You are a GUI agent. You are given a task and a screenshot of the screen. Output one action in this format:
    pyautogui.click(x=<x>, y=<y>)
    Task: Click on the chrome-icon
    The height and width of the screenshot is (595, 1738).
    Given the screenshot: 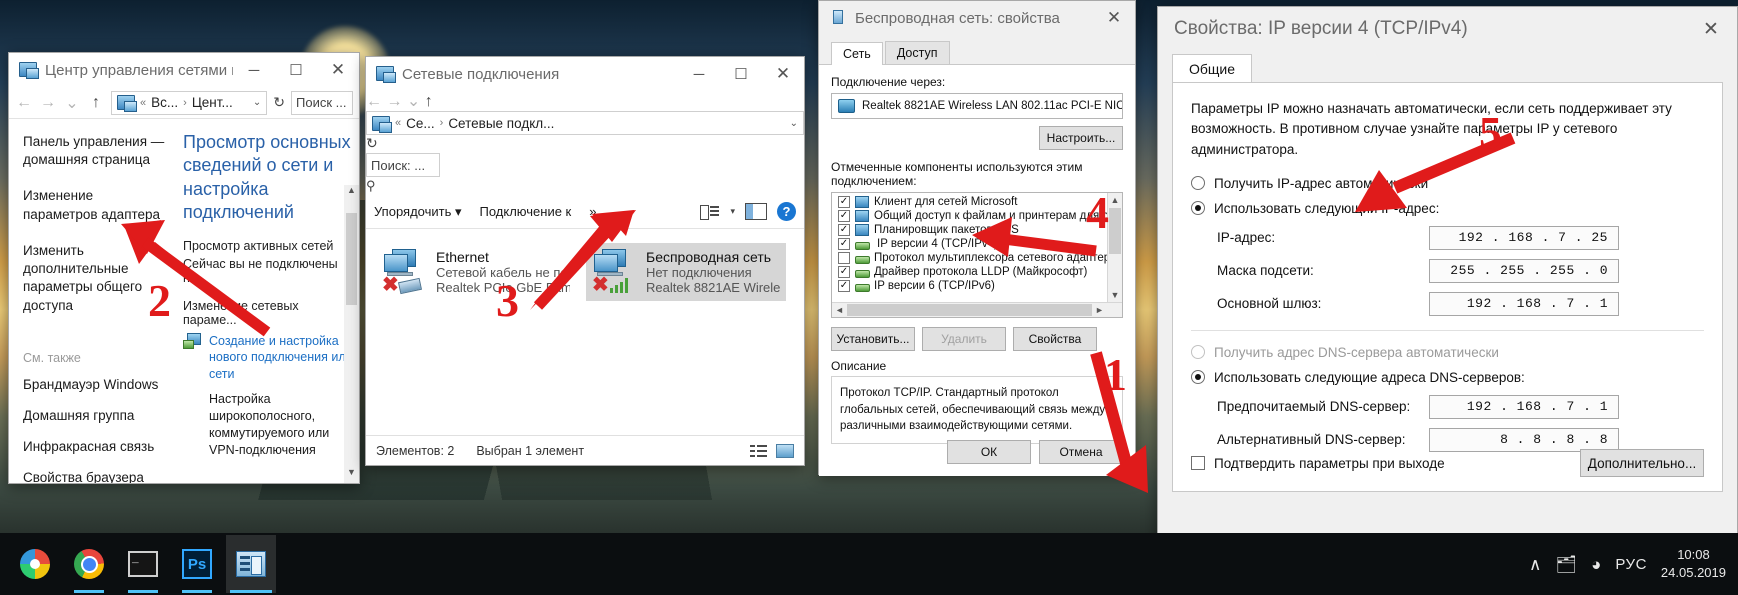 What is the action you would take?
    pyautogui.click(x=89, y=564)
    